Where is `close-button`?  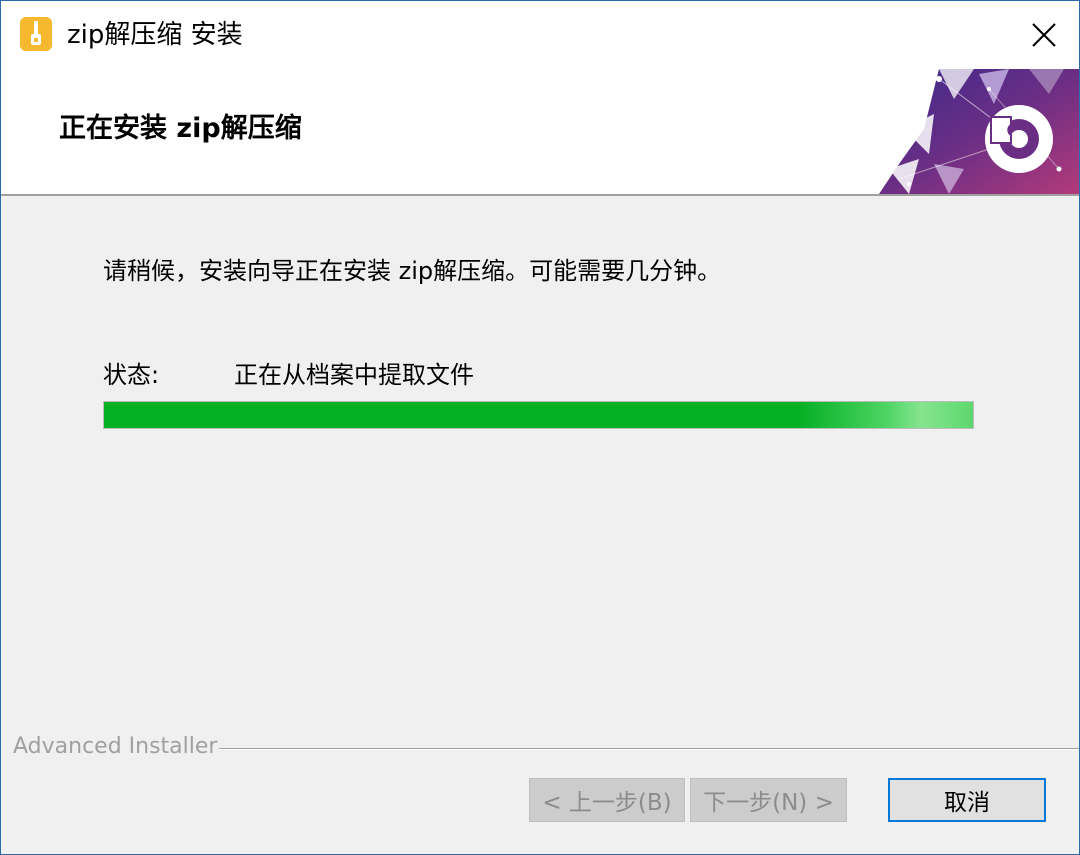 close-button is located at coordinates (1044, 35).